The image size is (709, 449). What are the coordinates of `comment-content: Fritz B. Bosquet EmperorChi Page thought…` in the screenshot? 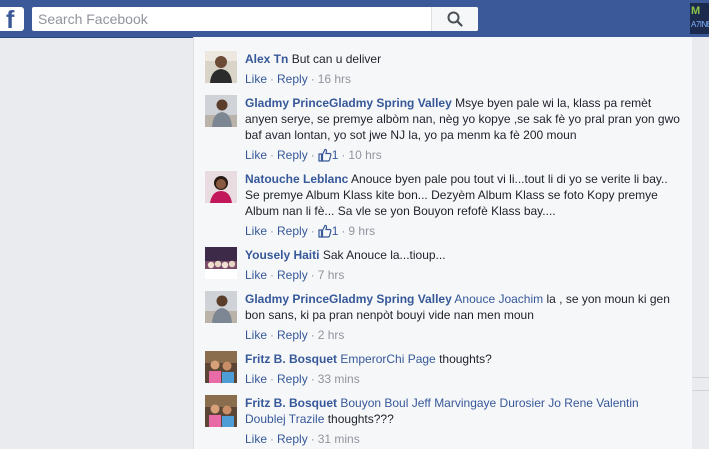 It's located at (463, 359).